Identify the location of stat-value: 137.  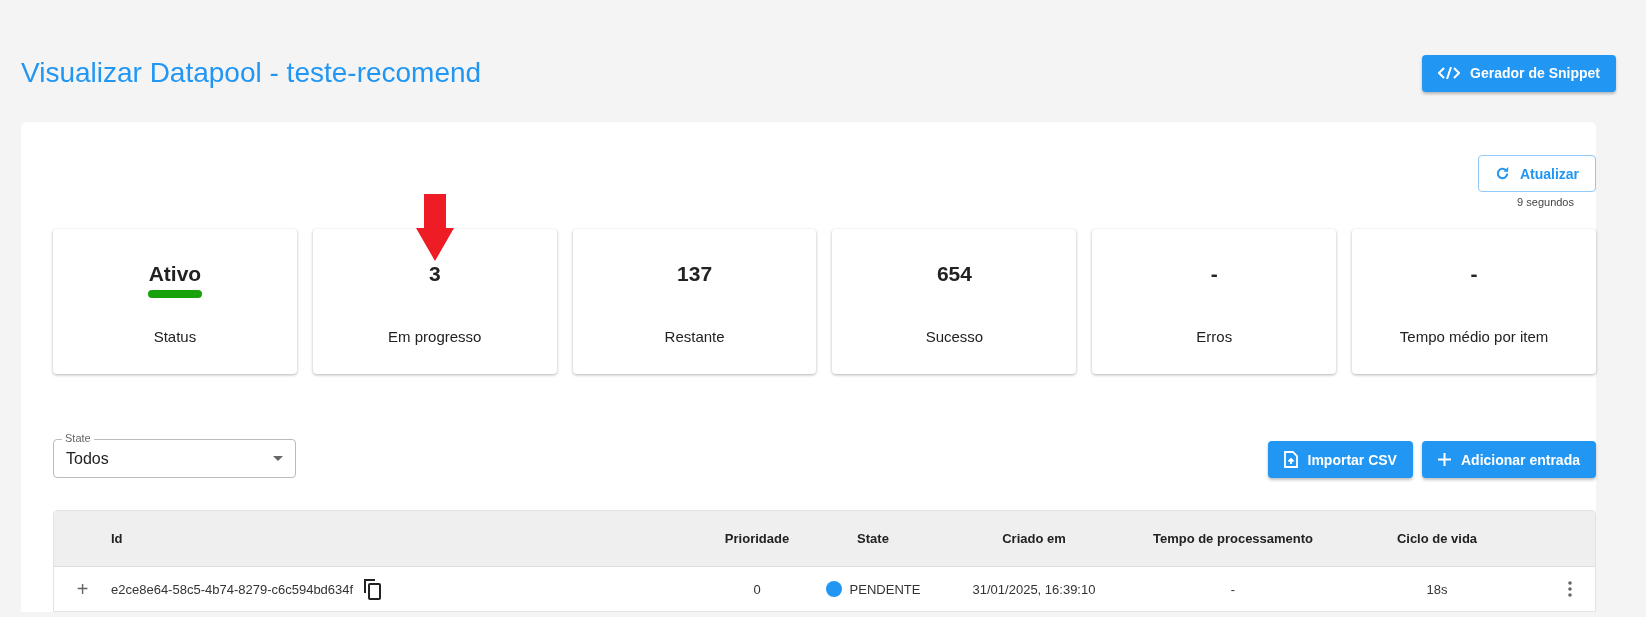
(695, 274).